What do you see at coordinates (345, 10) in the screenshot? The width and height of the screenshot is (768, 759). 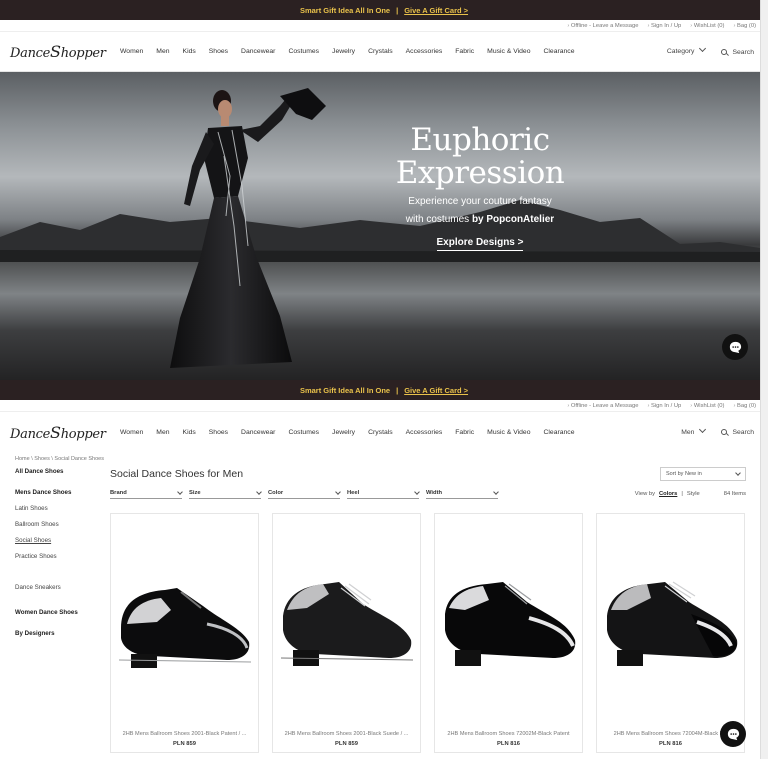 I see `promo-text: Smart Gift Idea All In One` at bounding box center [345, 10].